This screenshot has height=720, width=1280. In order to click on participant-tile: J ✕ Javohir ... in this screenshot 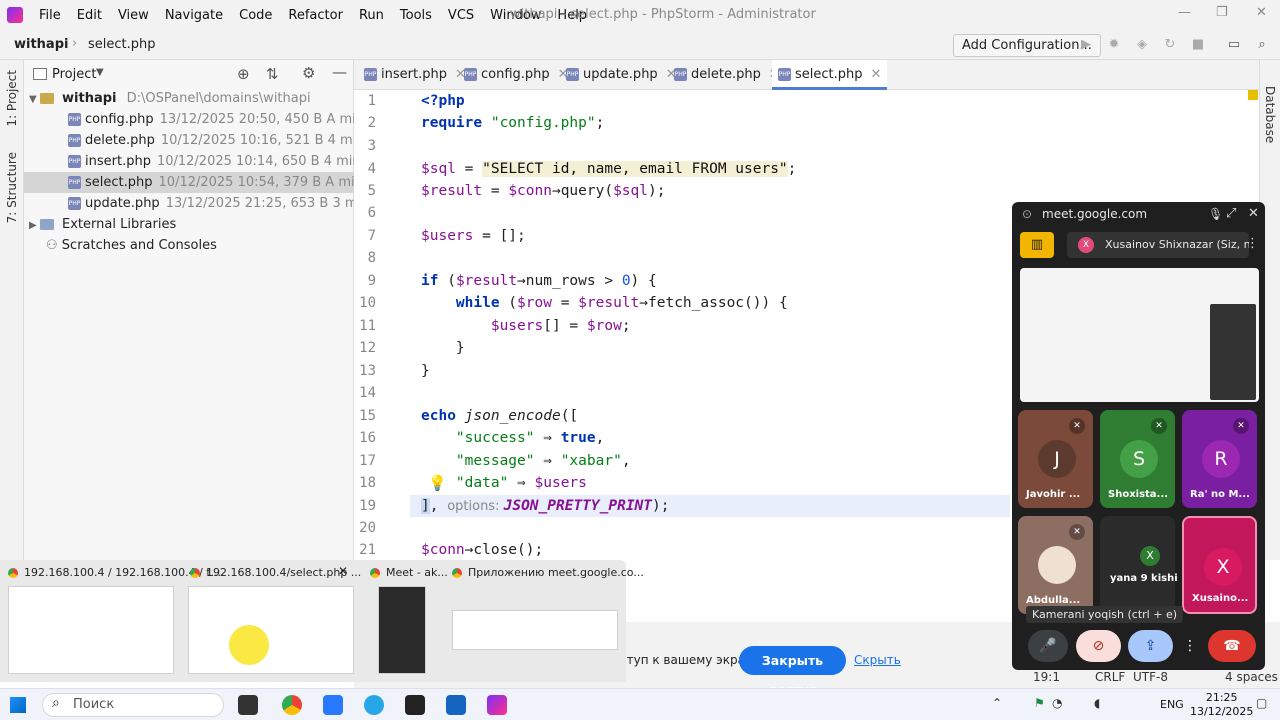, I will do `click(1055, 459)`.